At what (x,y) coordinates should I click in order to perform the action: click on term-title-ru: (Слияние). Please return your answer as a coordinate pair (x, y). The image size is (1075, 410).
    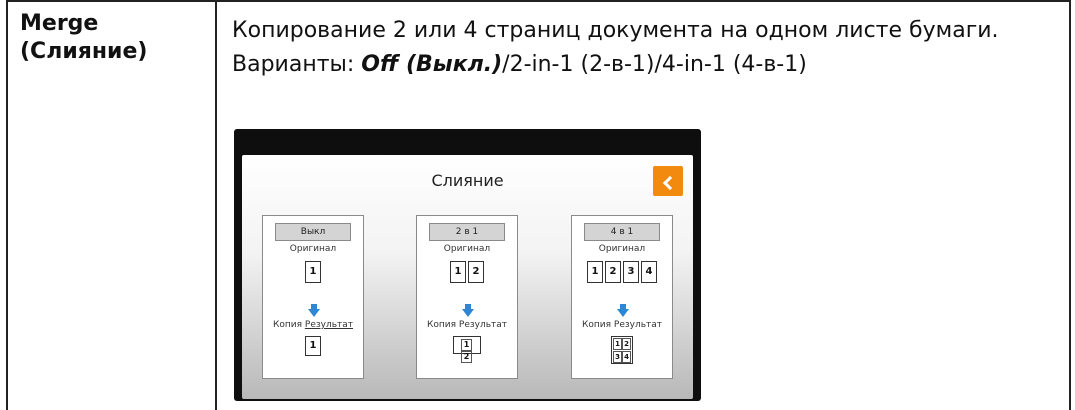
    Looking at the image, I should click on (84, 51).